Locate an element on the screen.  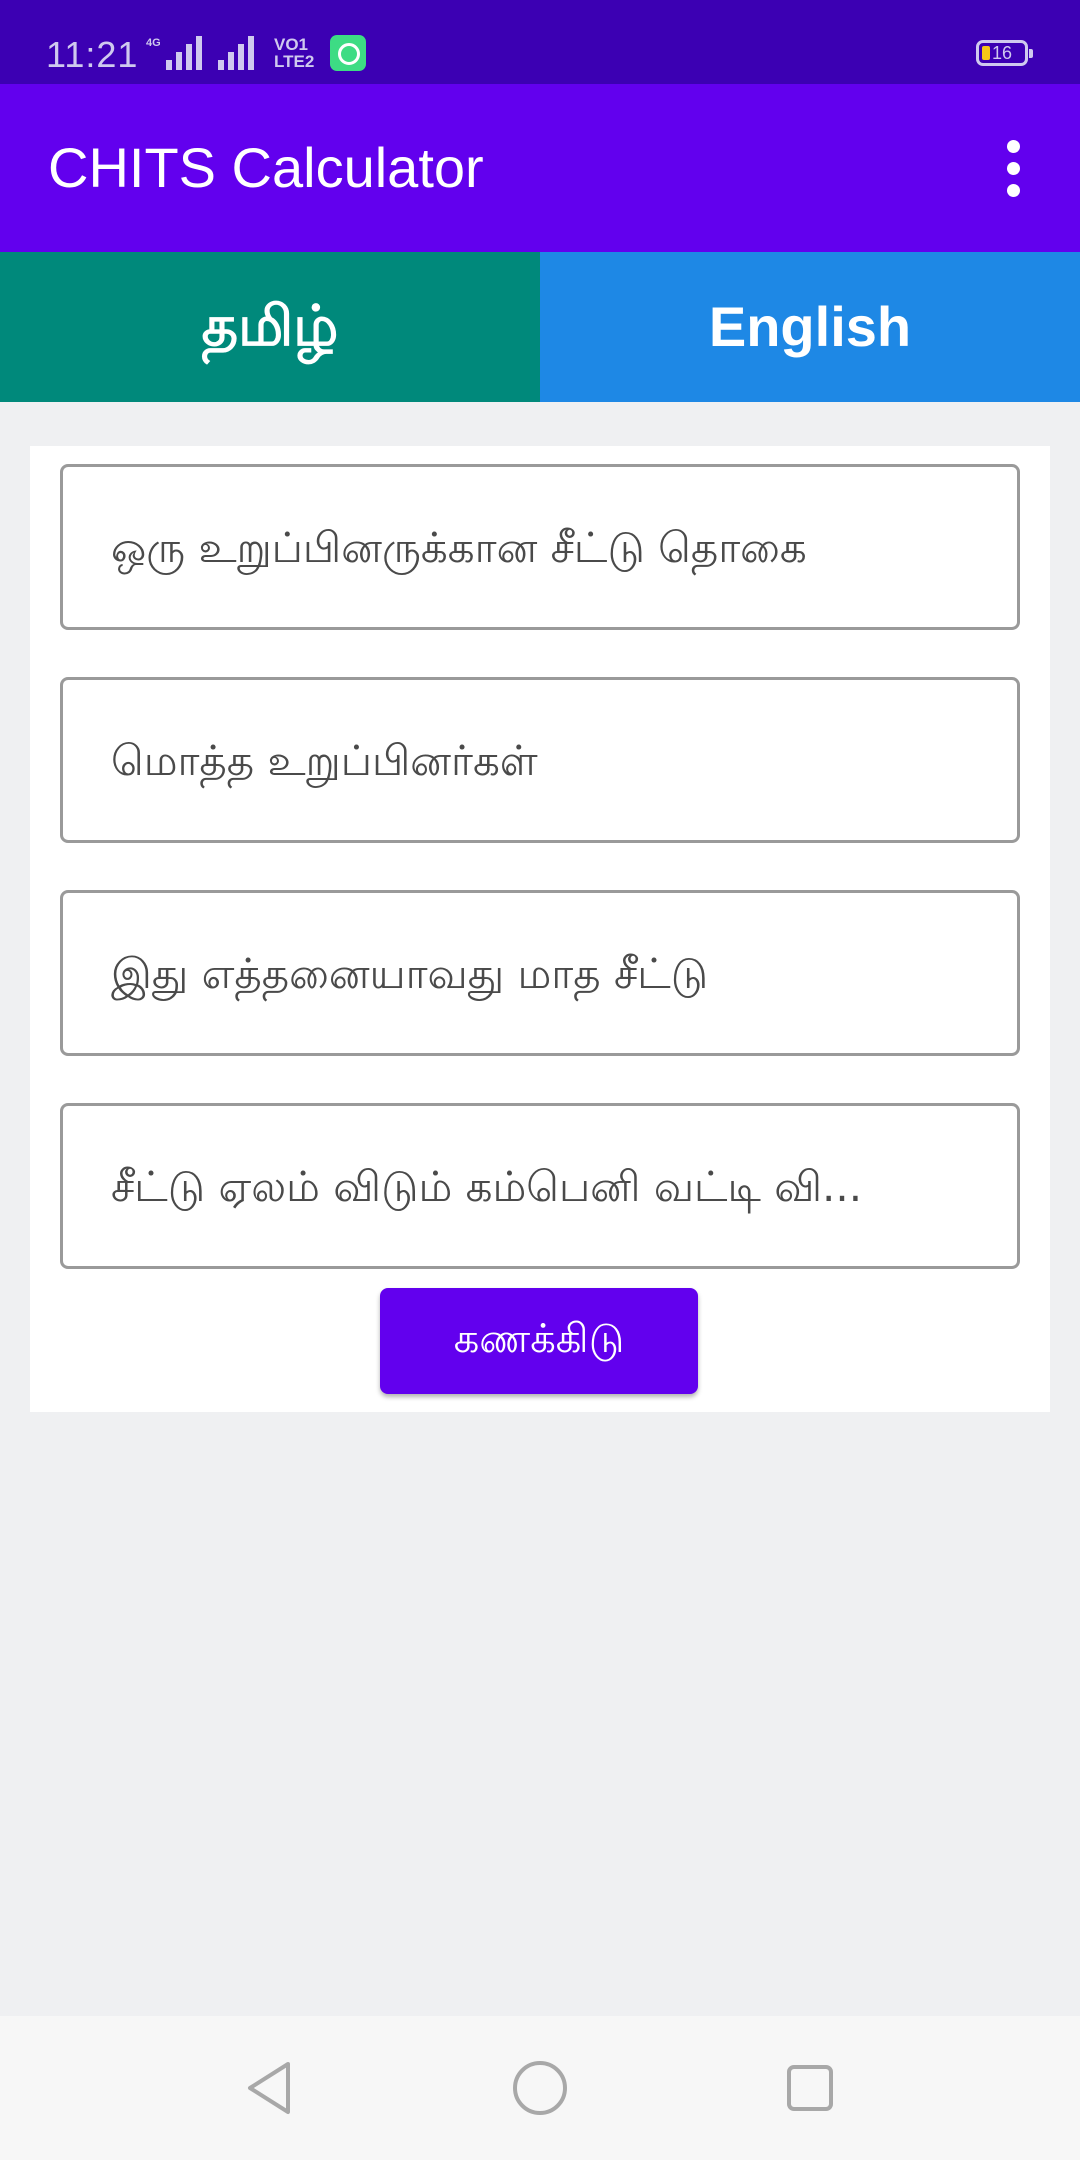
volte-icon: VO1 LTE2 is located at coordinates (294, 53).